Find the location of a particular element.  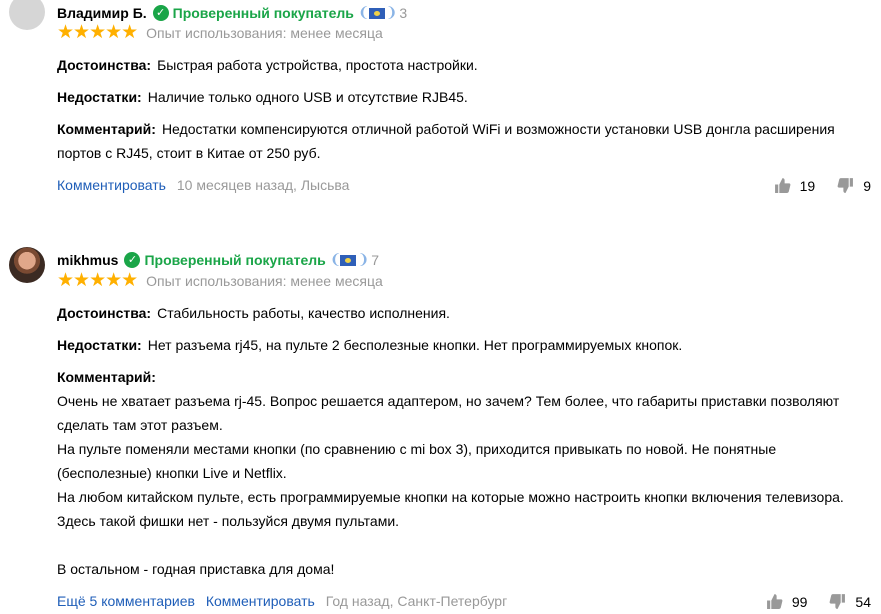

review-header: mikhmus ✓ Проверенный покупатель ❨ ❩ 7 is located at coordinates (218, 259).